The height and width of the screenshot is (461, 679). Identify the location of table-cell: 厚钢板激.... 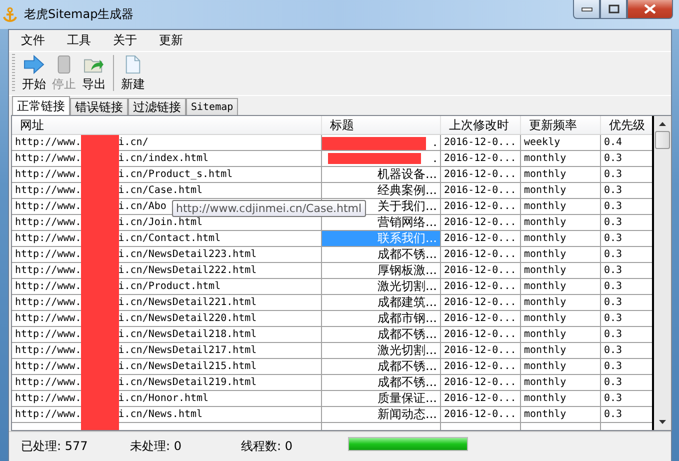
(381, 271).